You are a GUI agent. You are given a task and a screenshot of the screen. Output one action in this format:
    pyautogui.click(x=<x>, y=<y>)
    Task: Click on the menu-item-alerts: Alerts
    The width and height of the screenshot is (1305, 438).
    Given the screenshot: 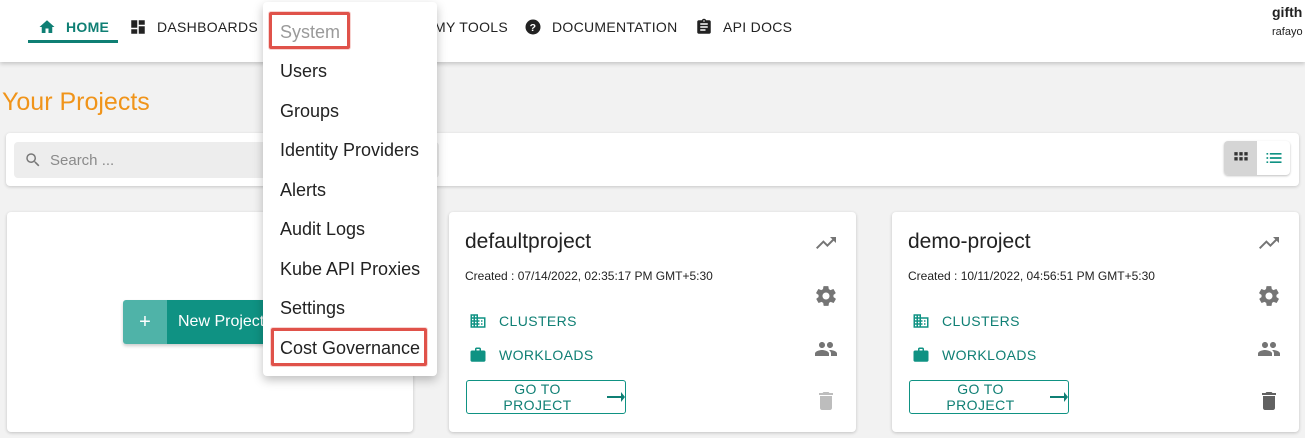 What is the action you would take?
    pyautogui.click(x=303, y=190)
    